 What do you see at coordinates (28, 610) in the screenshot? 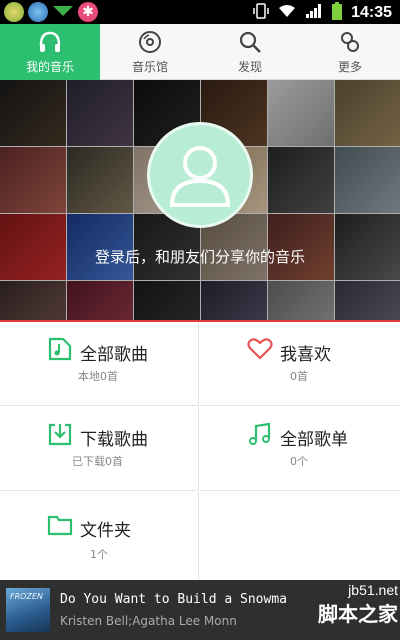
I see `album-art: FROZEN` at bounding box center [28, 610].